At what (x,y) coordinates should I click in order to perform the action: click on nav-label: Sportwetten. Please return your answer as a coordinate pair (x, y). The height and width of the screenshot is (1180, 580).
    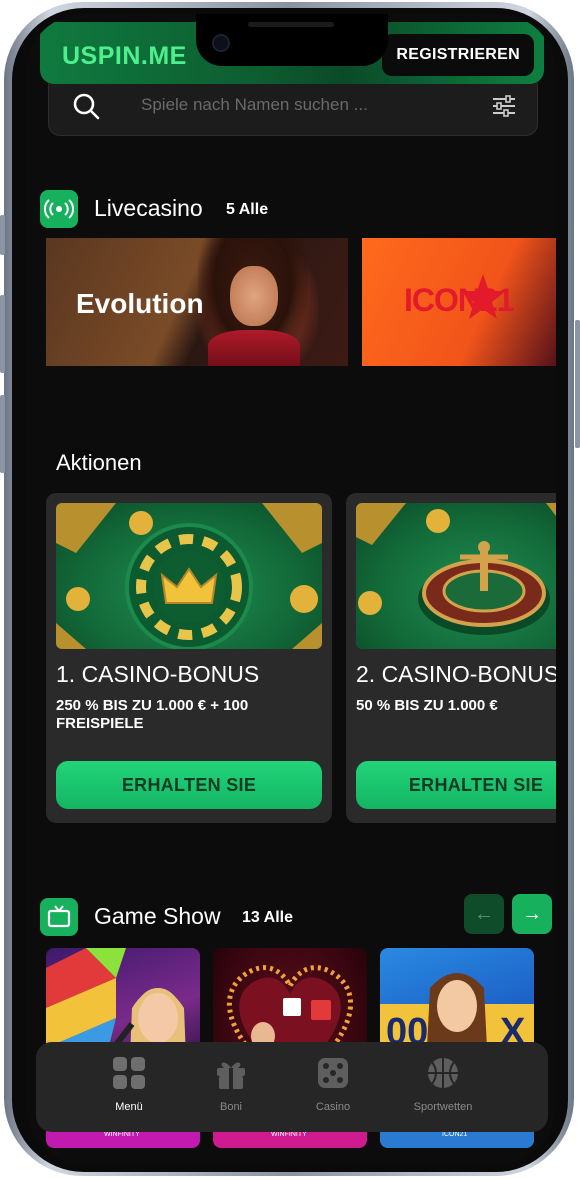
    Looking at the image, I should click on (443, 1107).